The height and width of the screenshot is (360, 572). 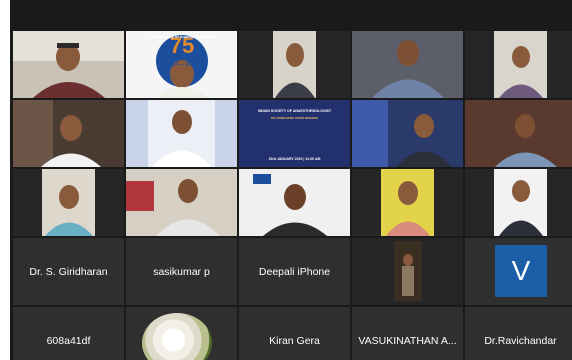 I want to click on participant-tile: Kiran Gera, so click(x=294, y=333).